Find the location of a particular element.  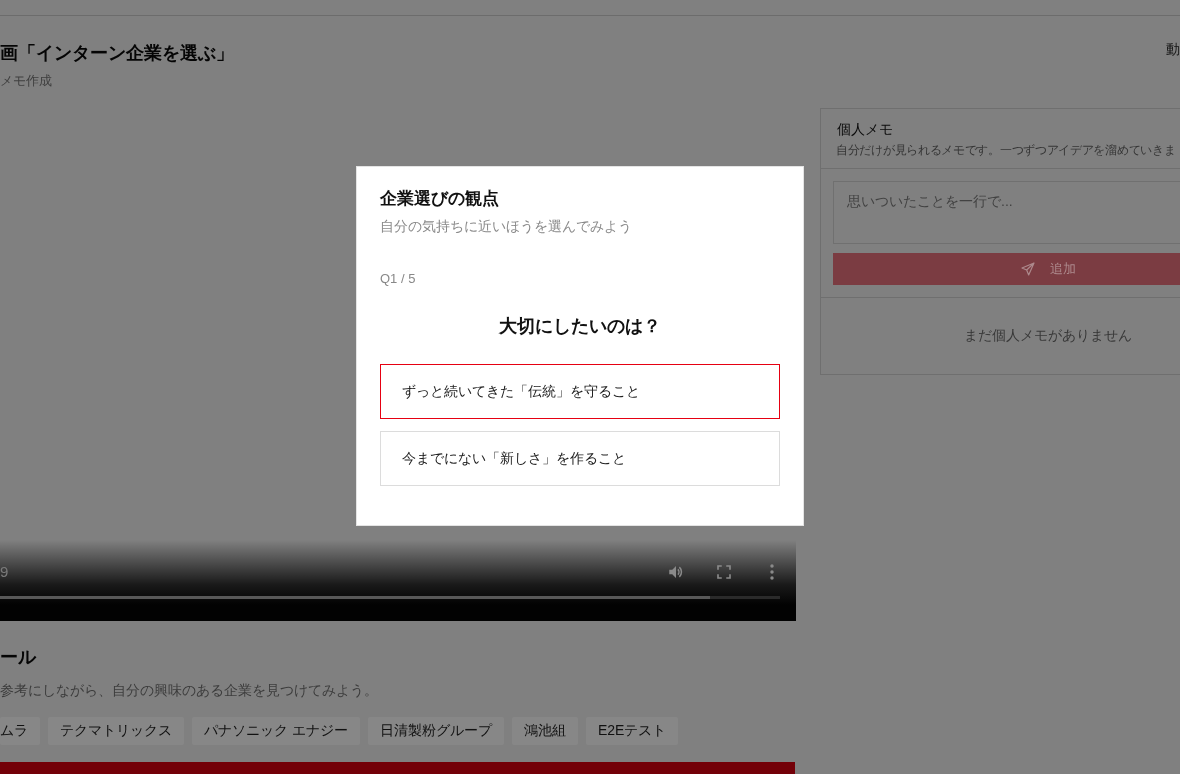

section-description: 参考にしながら、自分の興味のある企業を見つけてみよう。 is located at coordinates (189, 690).